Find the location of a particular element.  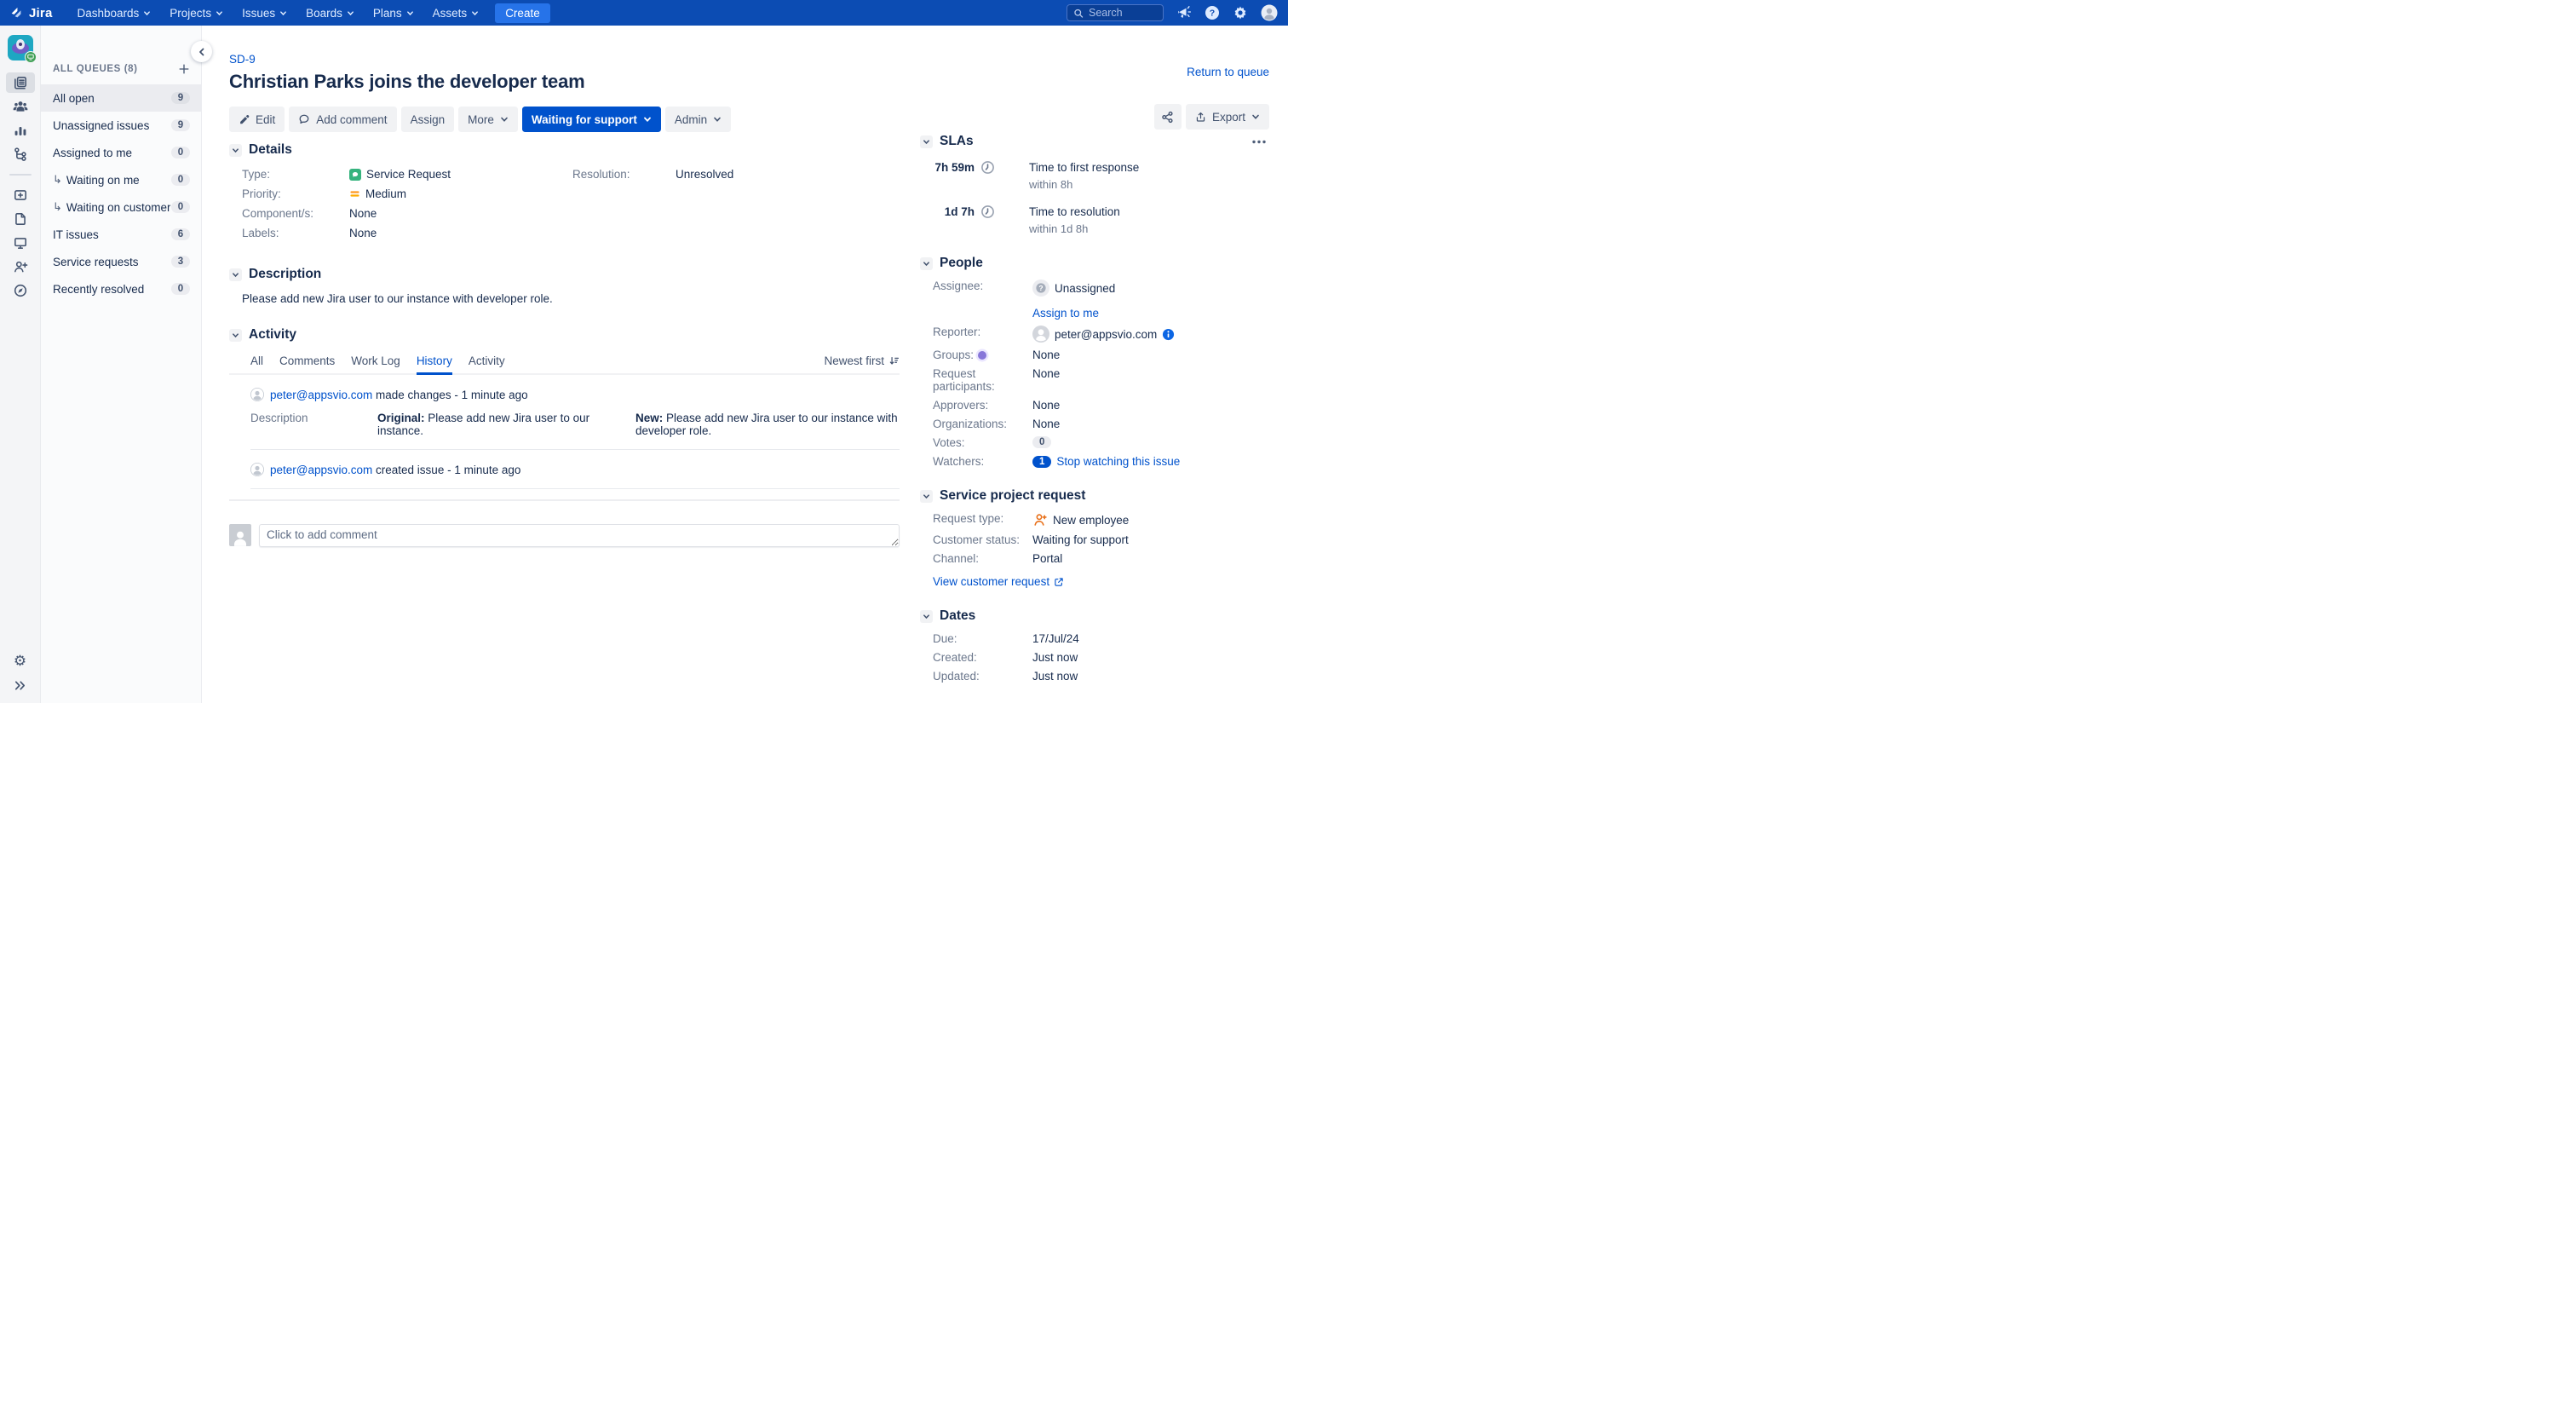

tab-history: History is located at coordinates (434, 364).